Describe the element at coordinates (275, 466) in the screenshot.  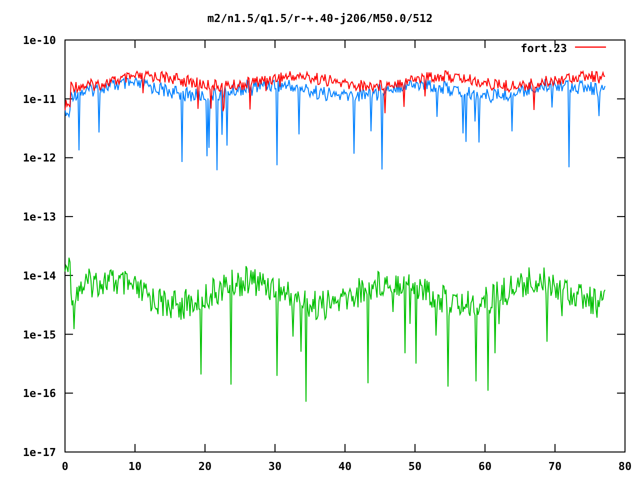
I see `x-tick-label: 30` at that location.